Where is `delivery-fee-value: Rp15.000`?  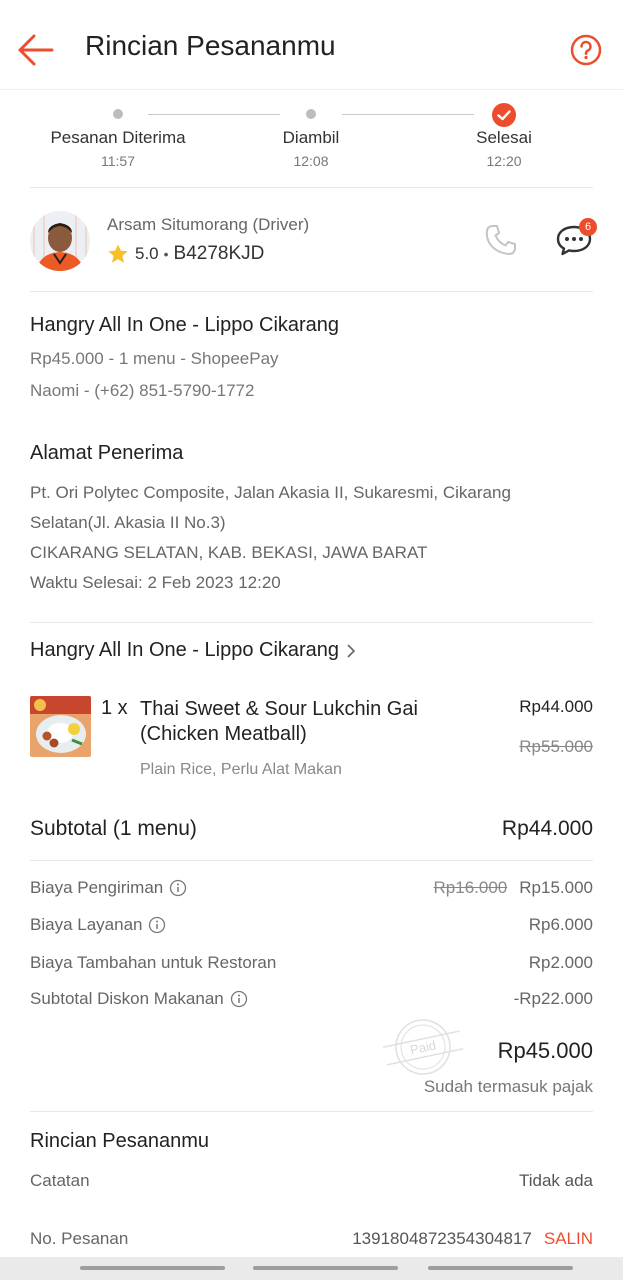
delivery-fee-value: Rp15.000 is located at coordinates (556, 887).